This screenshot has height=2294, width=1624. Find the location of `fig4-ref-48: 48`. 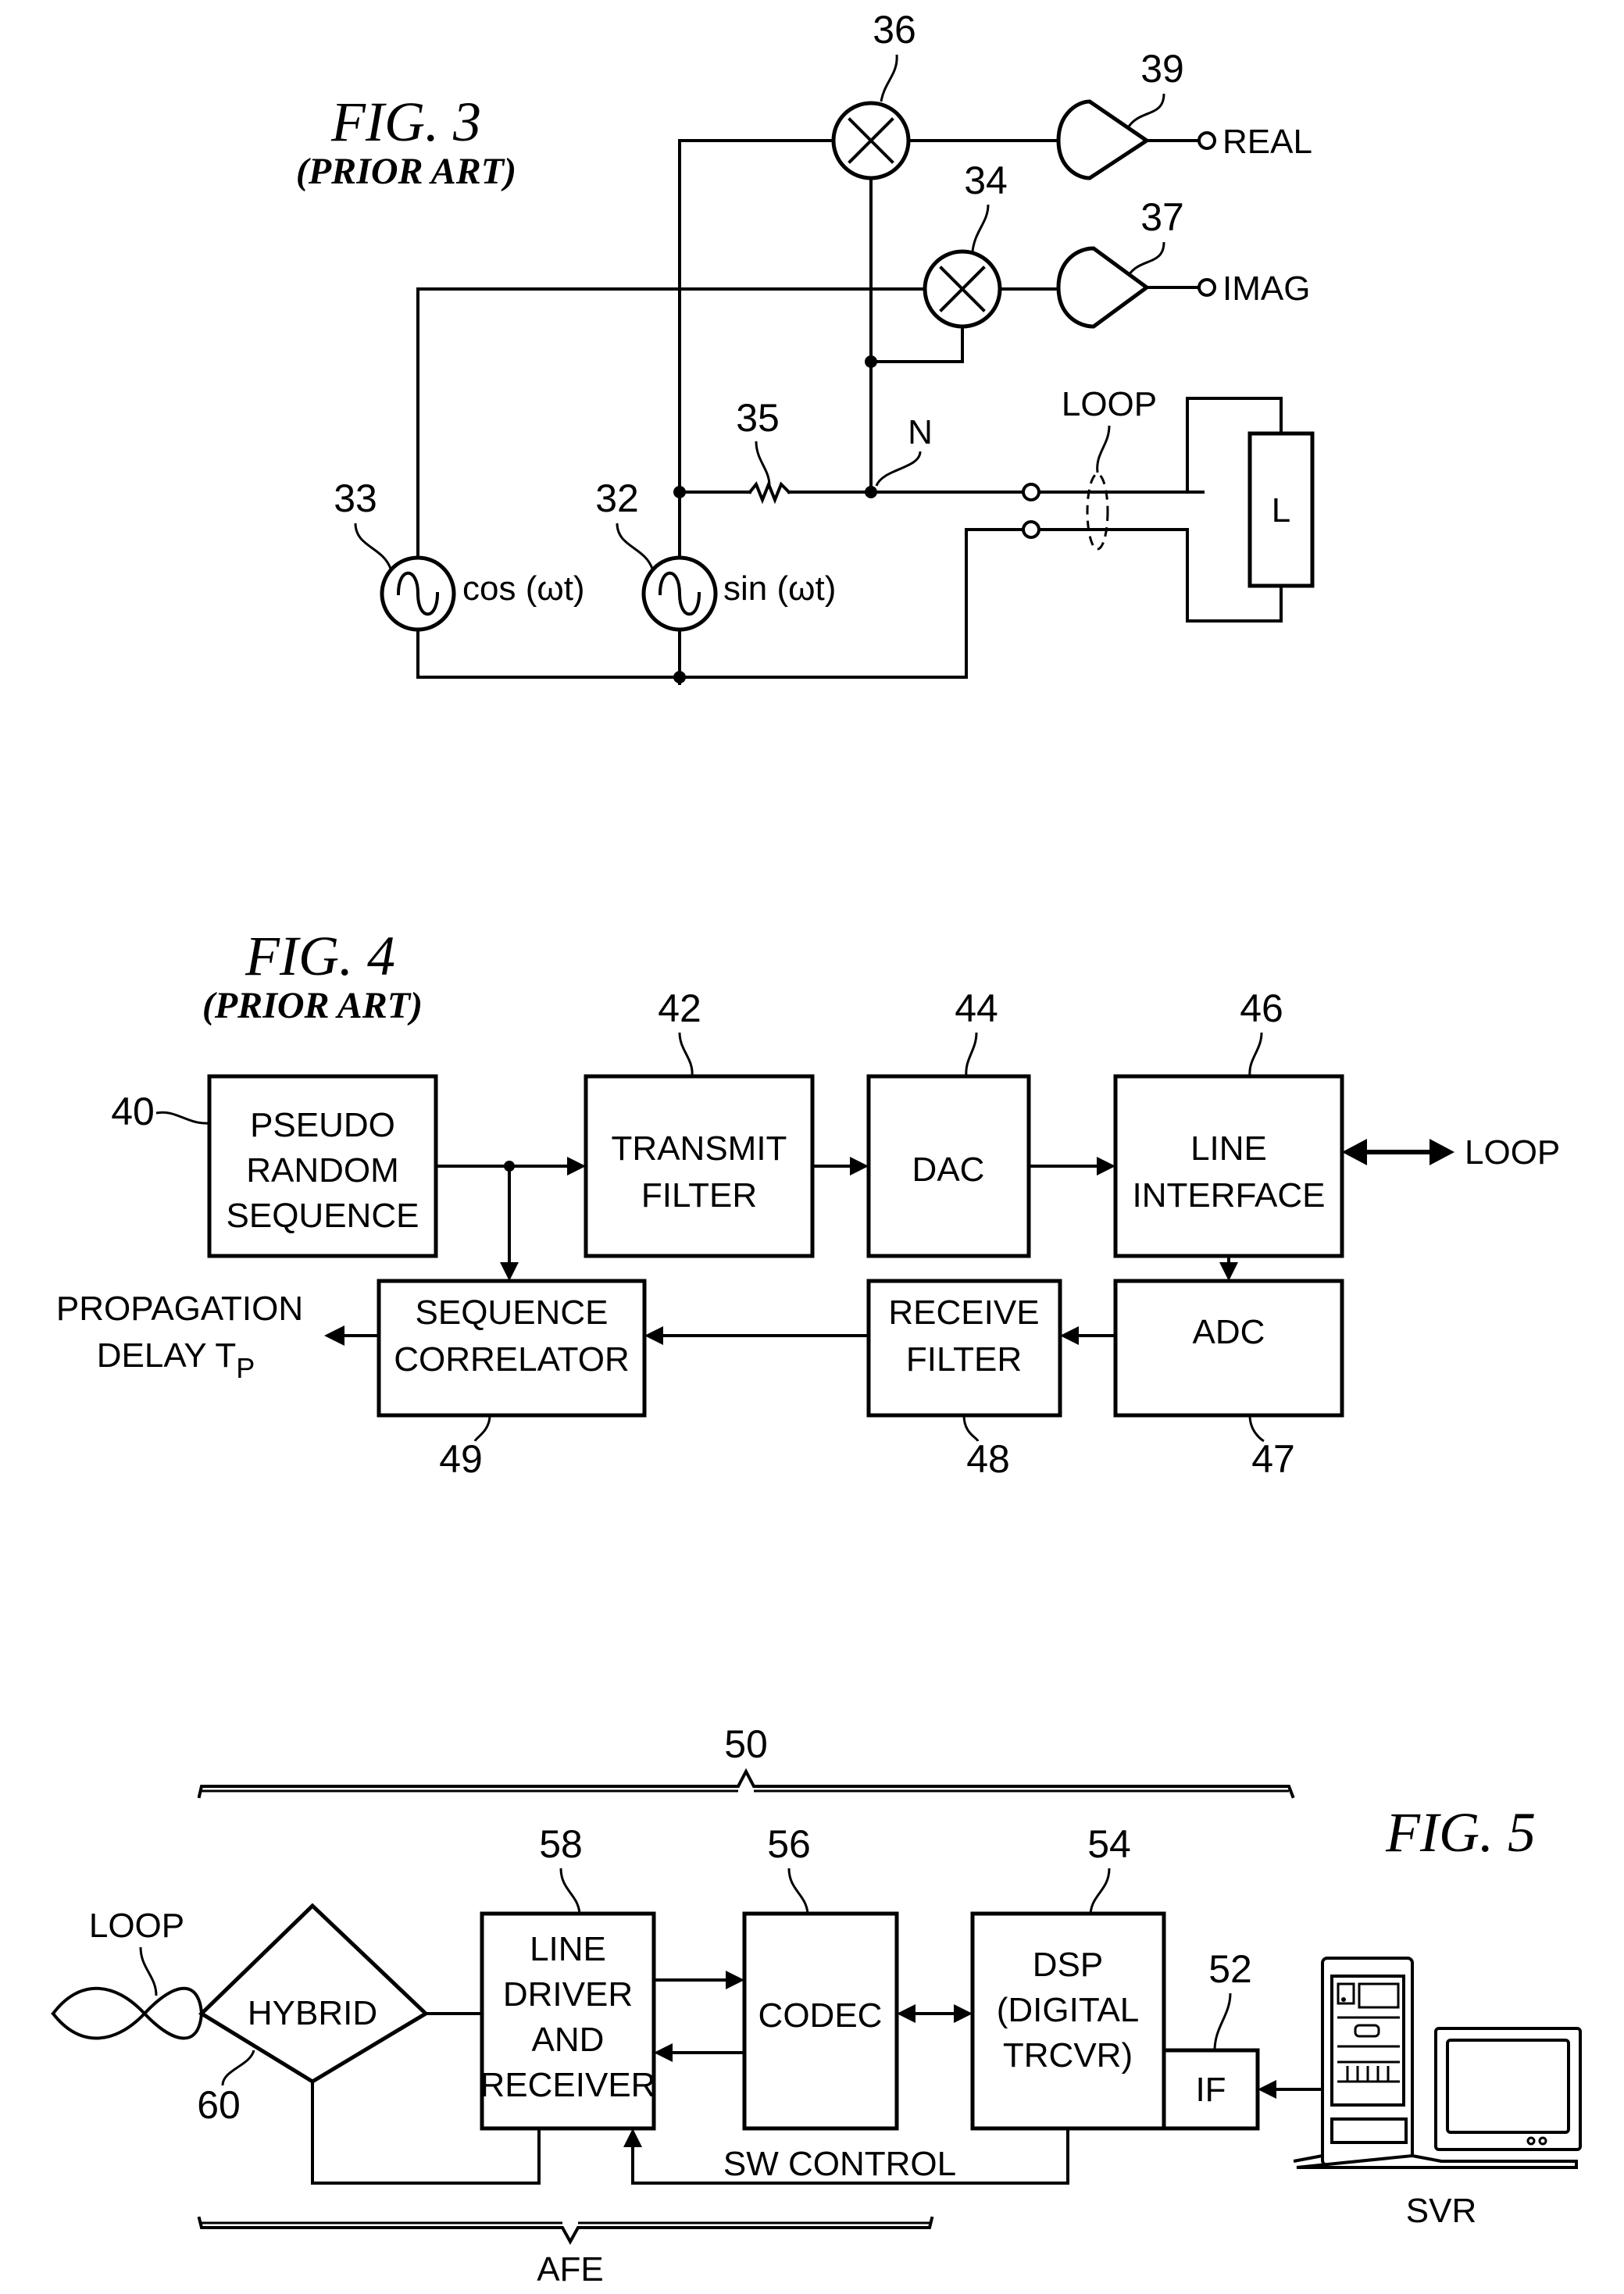

fig4-ref-48: 48 is located at coordinates (988, 1459).